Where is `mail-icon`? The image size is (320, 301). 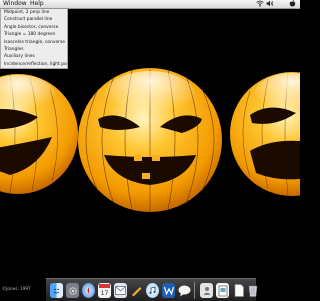 mail-icon is located at coordinates (120, 290).